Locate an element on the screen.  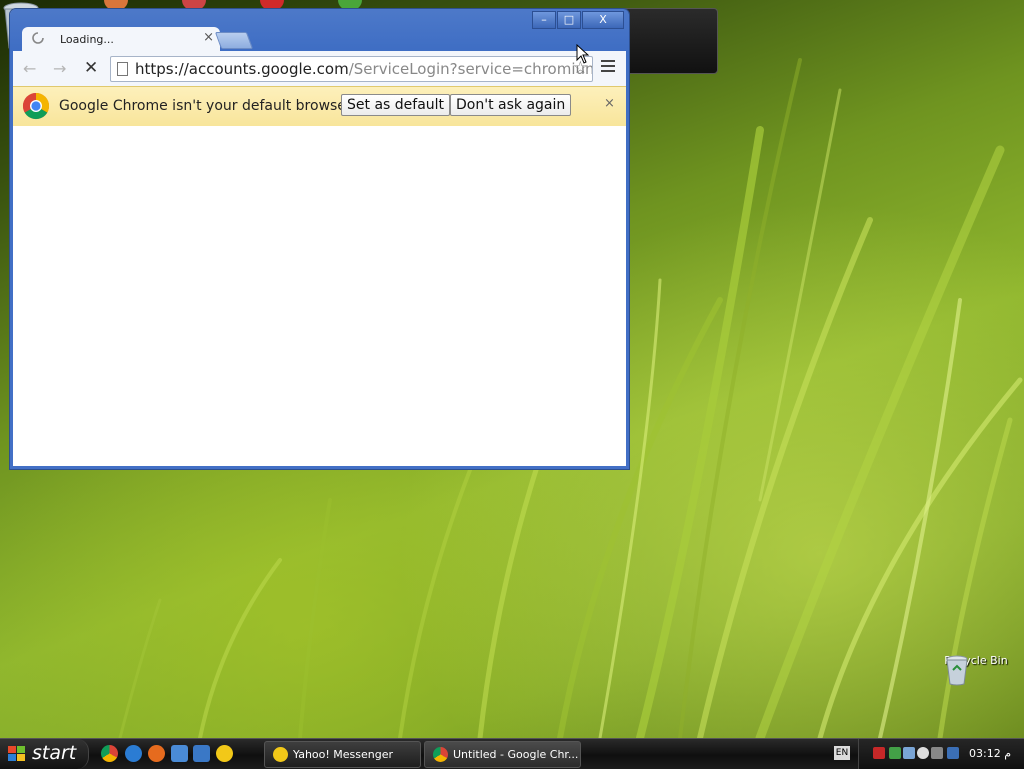
close-button: X is located at coordinates (603, 20).